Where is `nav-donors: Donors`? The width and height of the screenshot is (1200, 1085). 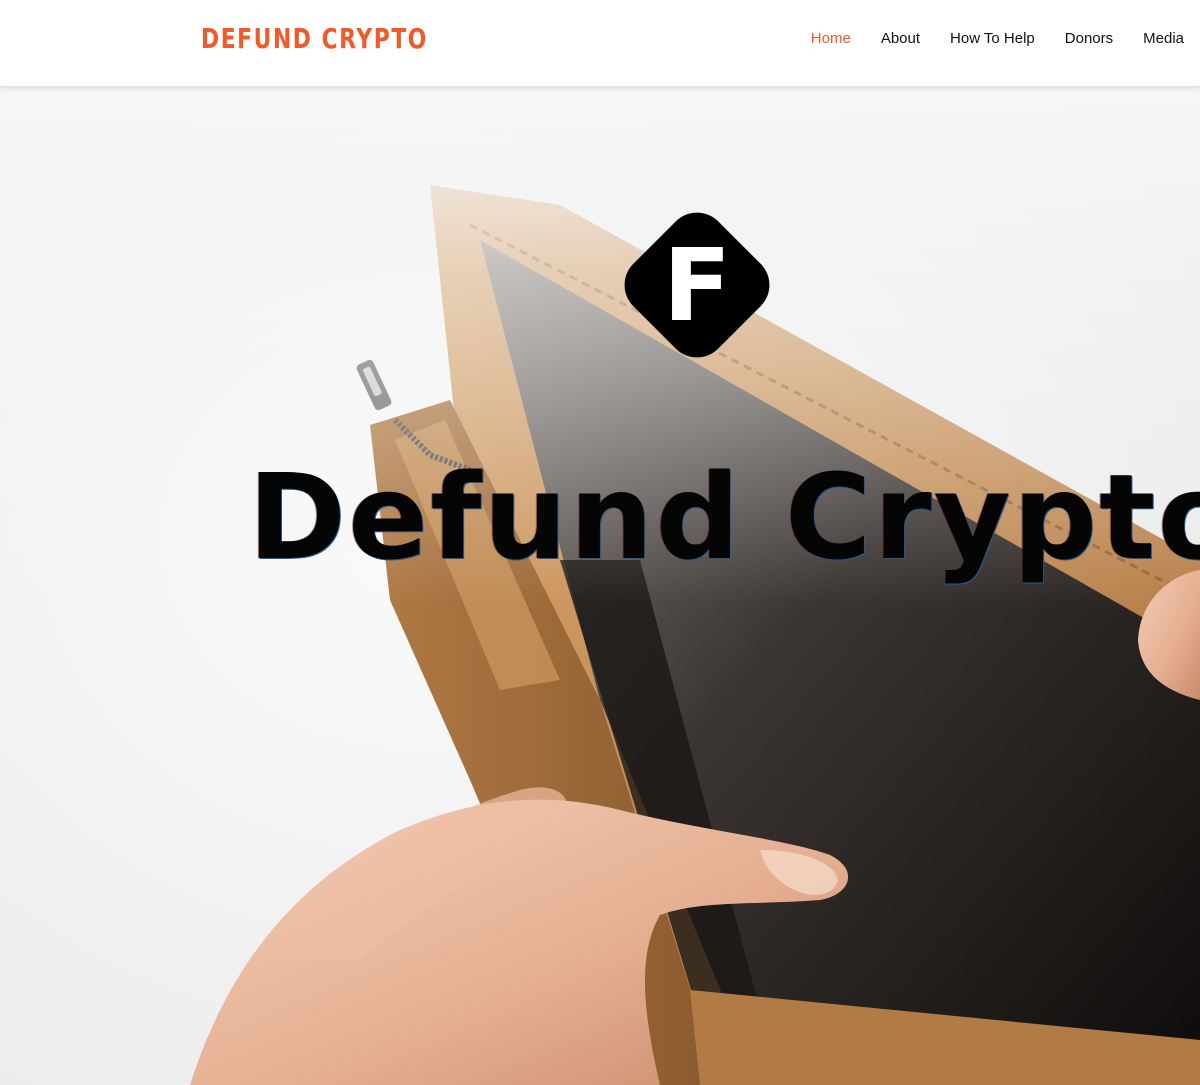
nav-donors: Donors is located at coordinates (1089, 38).